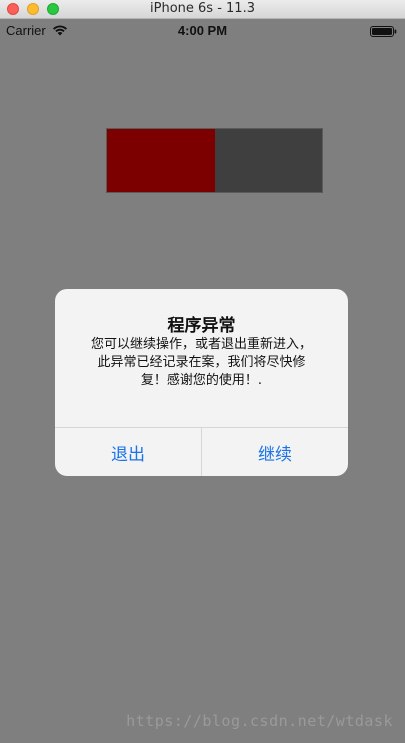 Image resolution: width=405 pixels, height=743 pixels. I want to click on status-time: 4:00 PM, so click(202, 30).